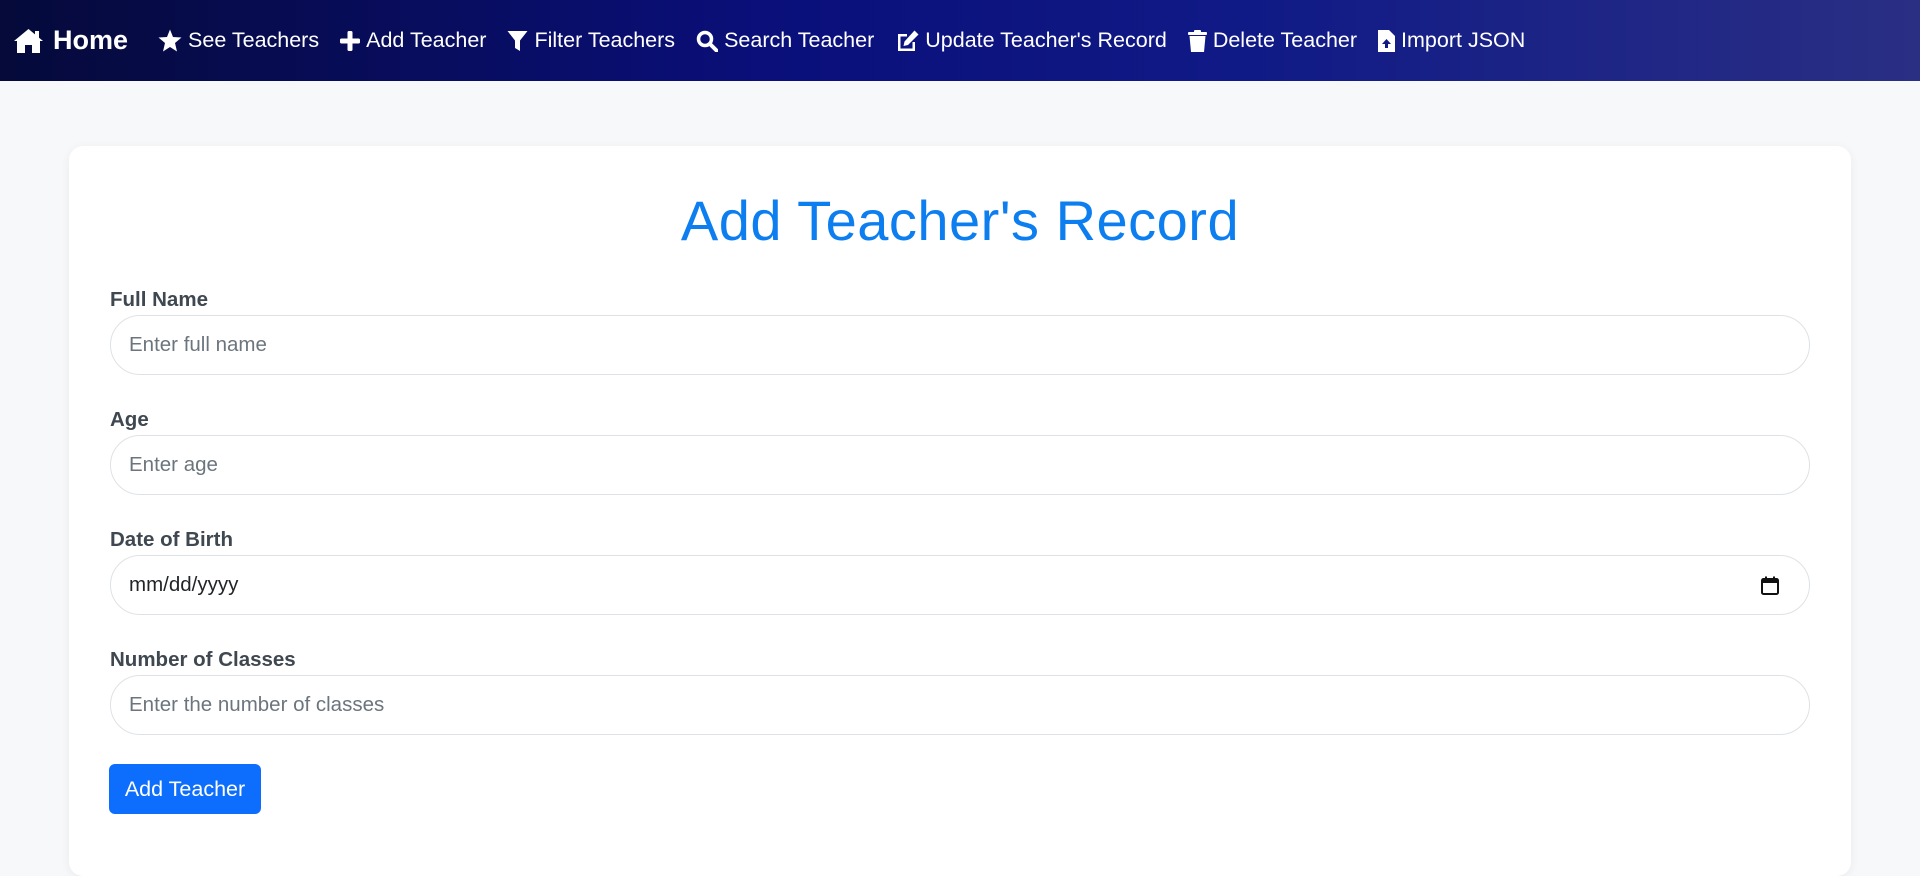 The width and height of the screenshot is (1920, 876). What do you see at coordinates (1463, 40) in the screenshot?
I see `nav-import-json-label: Import JSON` at bounding box center [1463, 40].